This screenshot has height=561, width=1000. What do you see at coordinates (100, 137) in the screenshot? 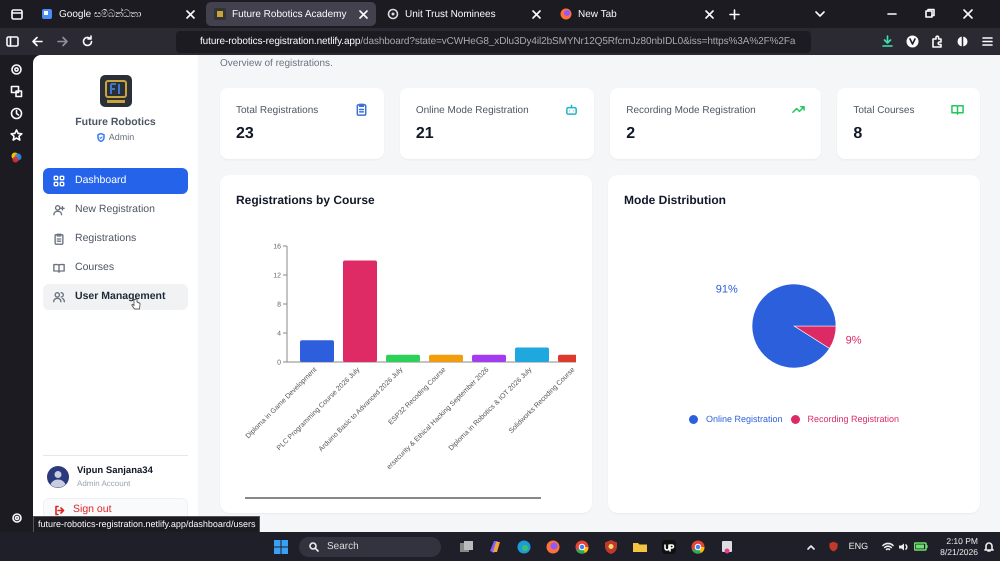
I see `shield-check-icon` at bounding box center [100, 137].